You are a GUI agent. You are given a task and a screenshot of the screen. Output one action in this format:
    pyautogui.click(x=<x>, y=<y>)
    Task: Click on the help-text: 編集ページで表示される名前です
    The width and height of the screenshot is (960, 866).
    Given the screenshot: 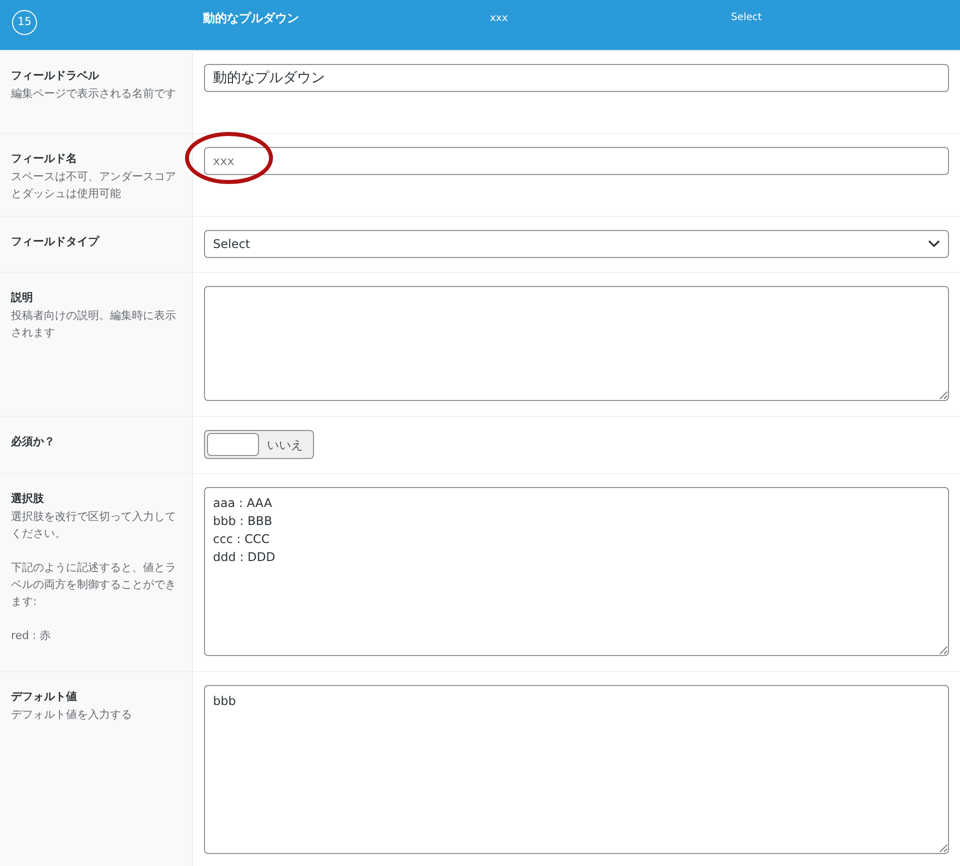 What is the action you would take?
    pyautogui.click(x=94, y=94)
    